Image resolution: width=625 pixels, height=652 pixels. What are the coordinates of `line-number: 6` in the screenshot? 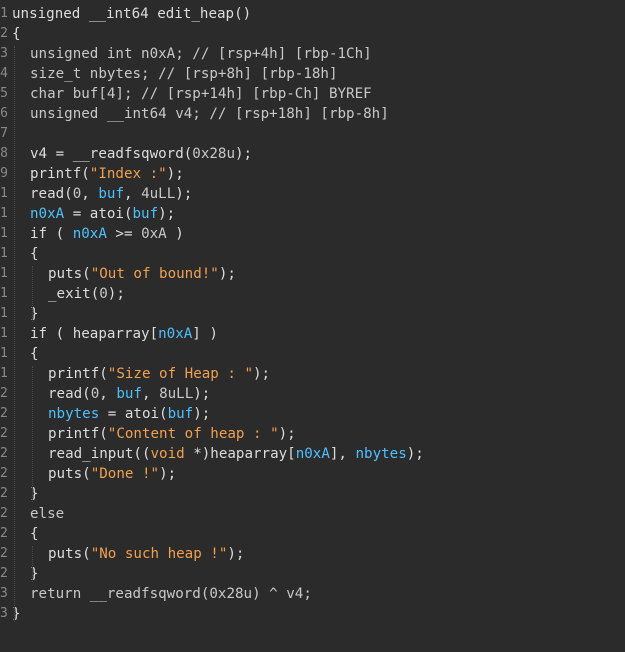 It's located at (4, 113).